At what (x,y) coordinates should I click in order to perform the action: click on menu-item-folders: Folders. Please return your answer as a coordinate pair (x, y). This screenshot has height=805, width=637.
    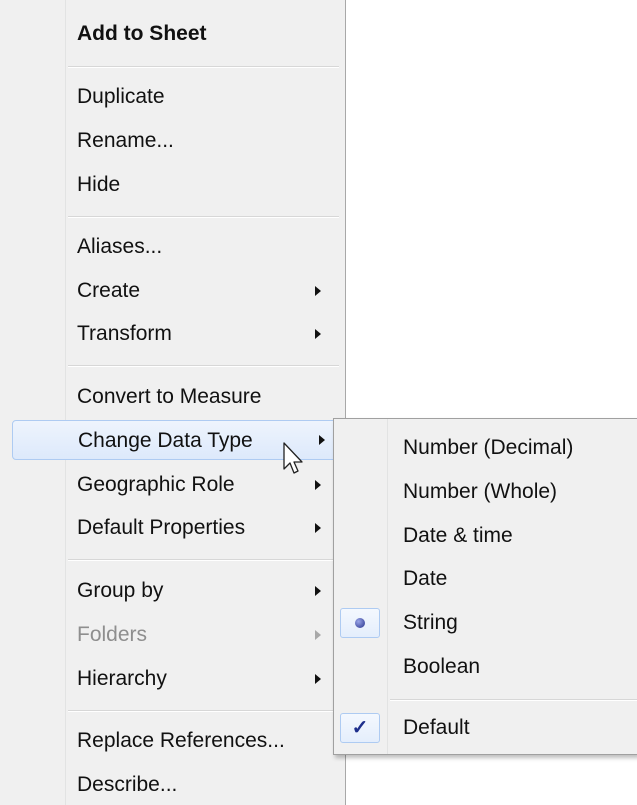
    Looking at the image, I should click on (172, 635).